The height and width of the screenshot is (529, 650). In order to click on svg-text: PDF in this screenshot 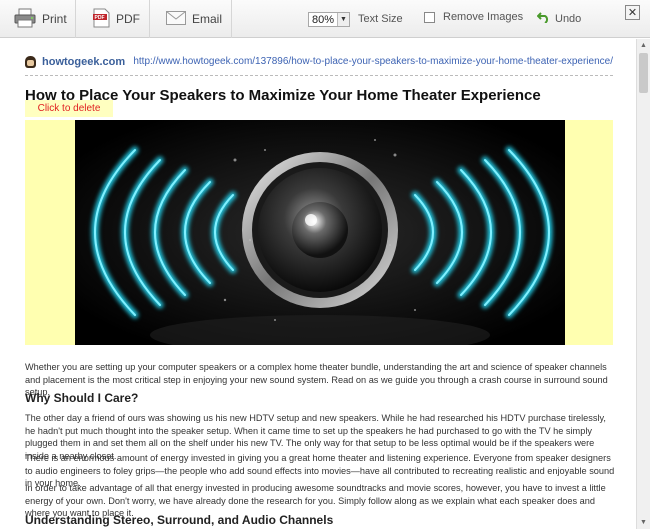, I will do `click(100, 18)`.